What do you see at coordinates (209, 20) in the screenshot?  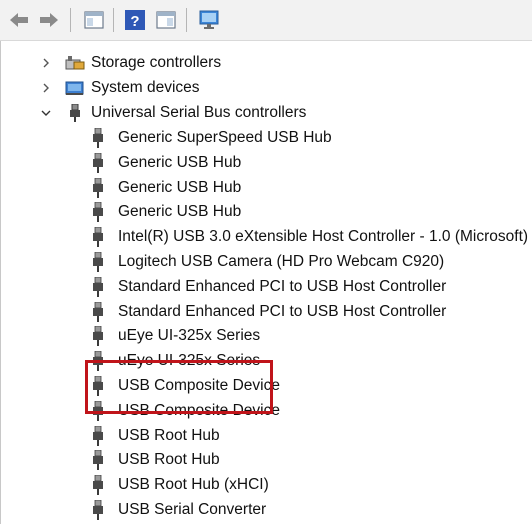 I see `monitor-icon` at bounding box center [209, 20].